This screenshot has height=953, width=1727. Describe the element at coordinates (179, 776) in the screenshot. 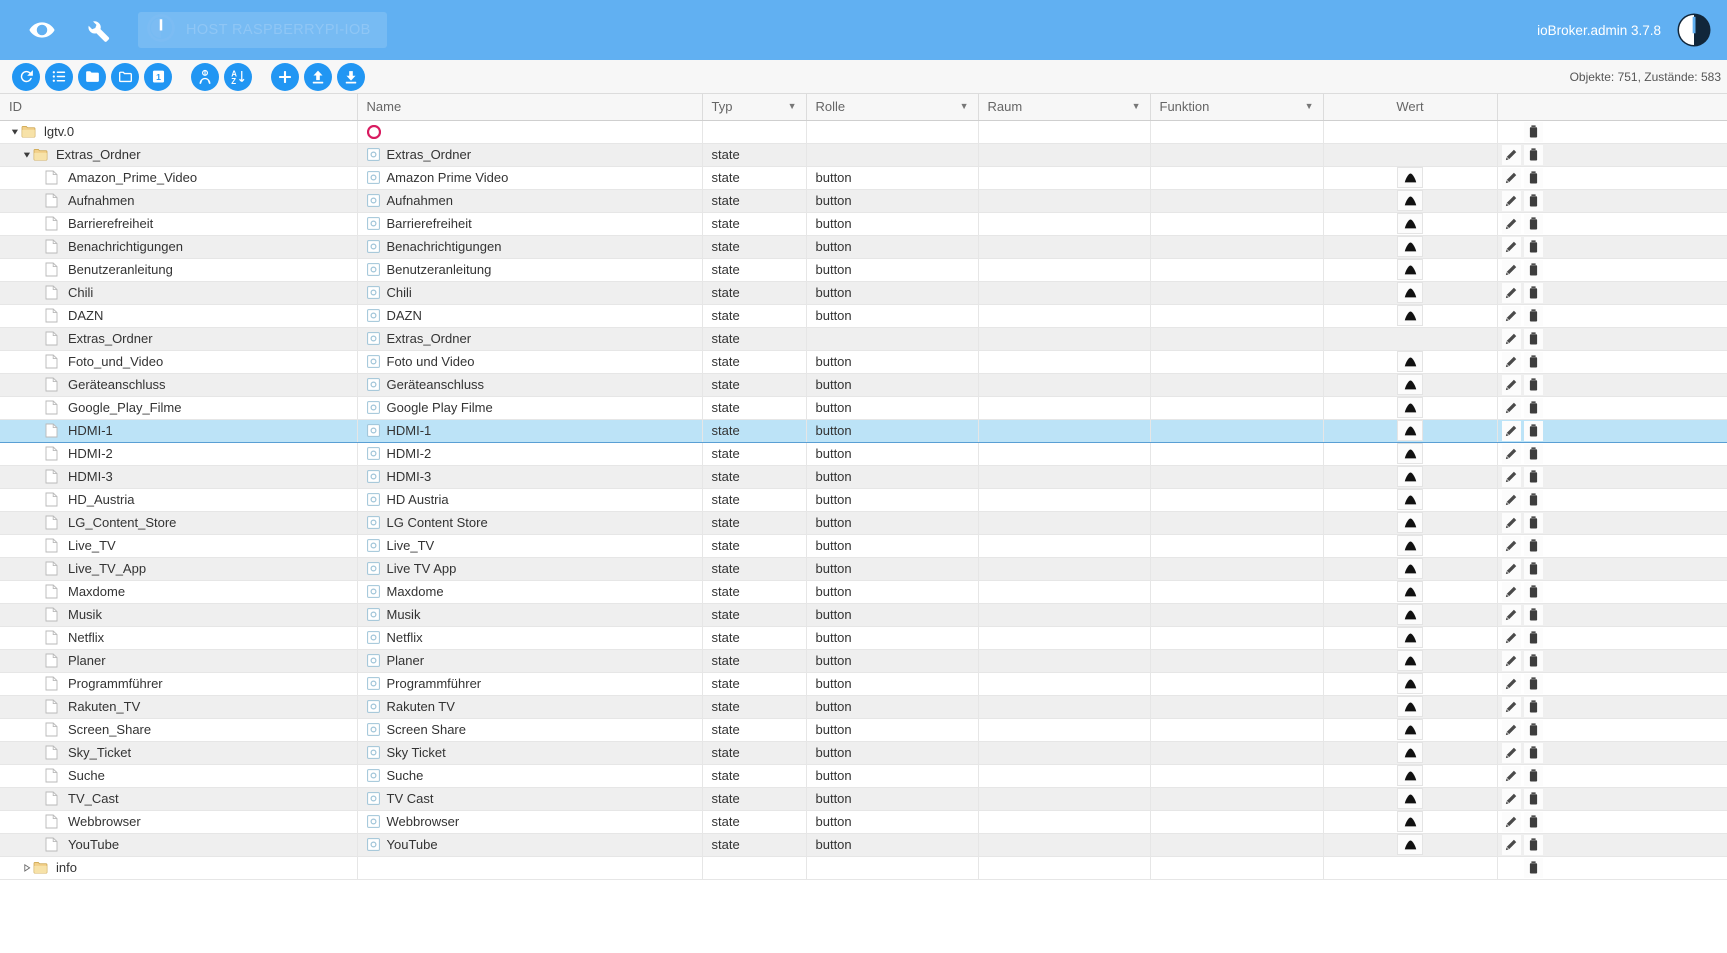

I see `cell-id: Suche` at that location.